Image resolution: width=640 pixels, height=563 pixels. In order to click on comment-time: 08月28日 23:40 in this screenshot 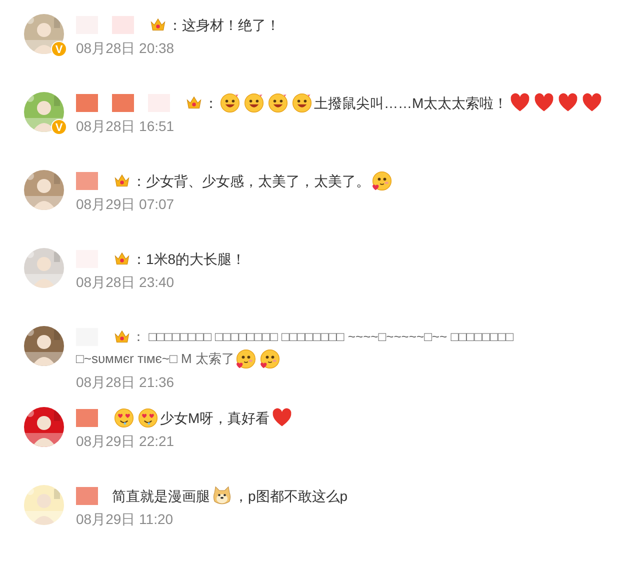, I will do `click(126, 282)`.